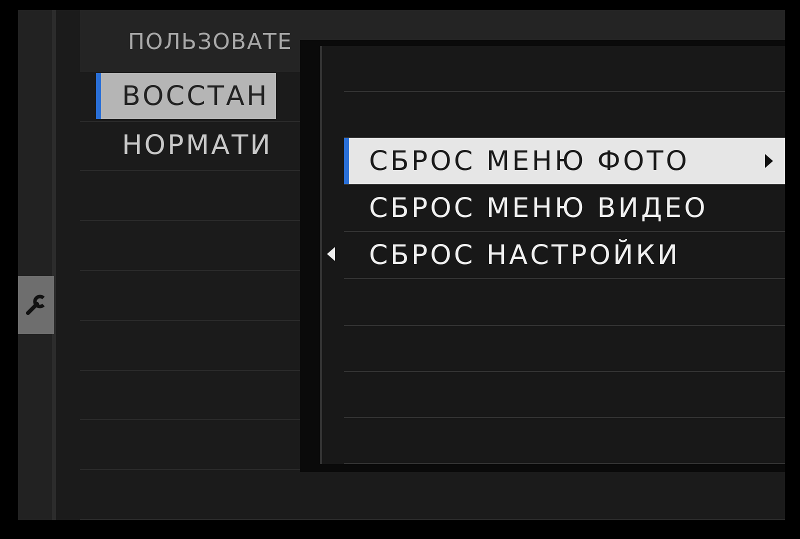  What do you see at coordinates (331, 254) in the screenshot?
I see `back-arrow-icon` at bounding box center [331, 254].